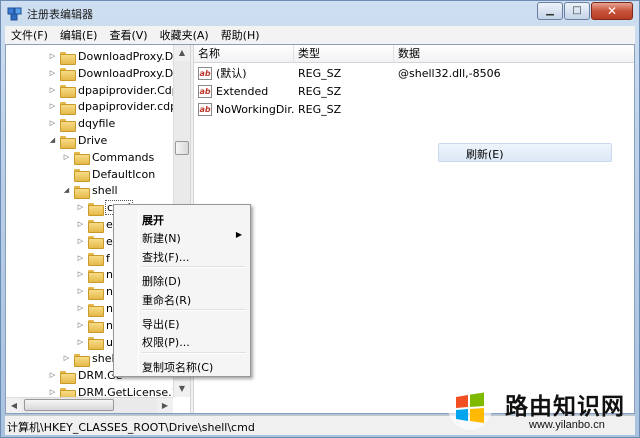 This screenshot has height=438, width=640. I want to click on menu-edit: 编辑(E), so click(79, 35).